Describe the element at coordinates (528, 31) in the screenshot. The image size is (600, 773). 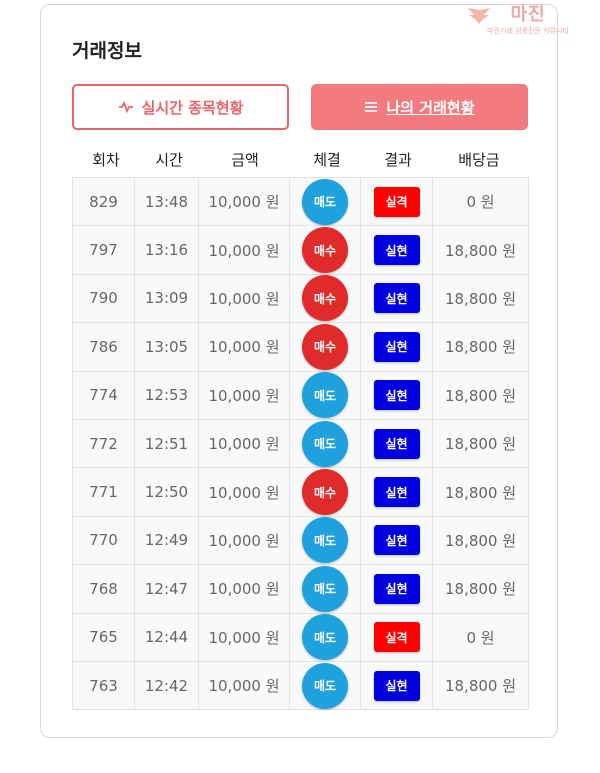
I see `watermark-subtitle: 마진거래 검증전문 커뮤니티` at that location.